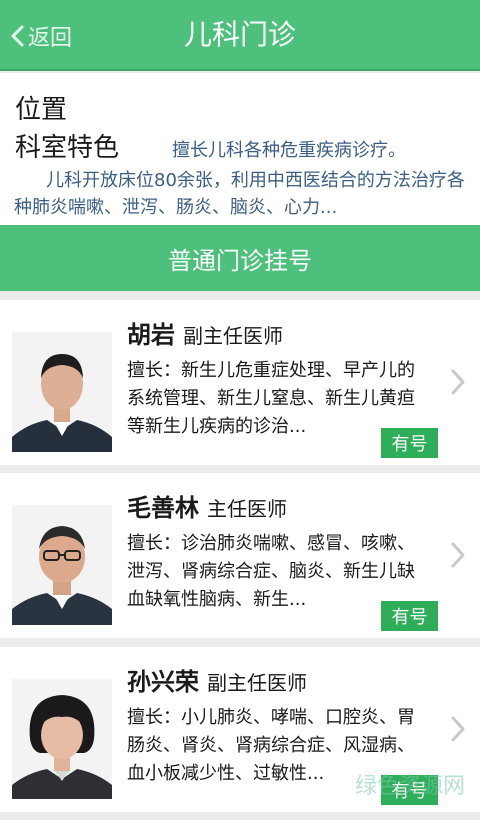 This screenshot has width=480, height=820. I want to click on doctor-name: 毛善林 主任医师, so click(207, 508).